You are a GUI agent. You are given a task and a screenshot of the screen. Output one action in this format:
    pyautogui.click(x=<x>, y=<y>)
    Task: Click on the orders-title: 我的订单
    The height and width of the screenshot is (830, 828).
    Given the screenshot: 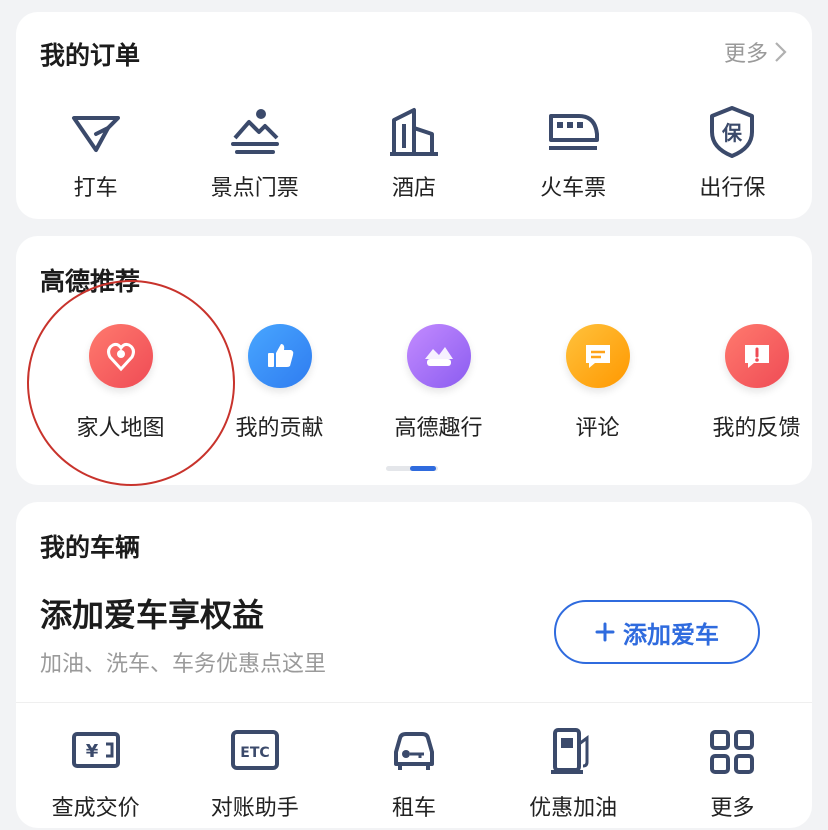 What is the action you would take?
    pyautogui.click(x=90, y=55)
    